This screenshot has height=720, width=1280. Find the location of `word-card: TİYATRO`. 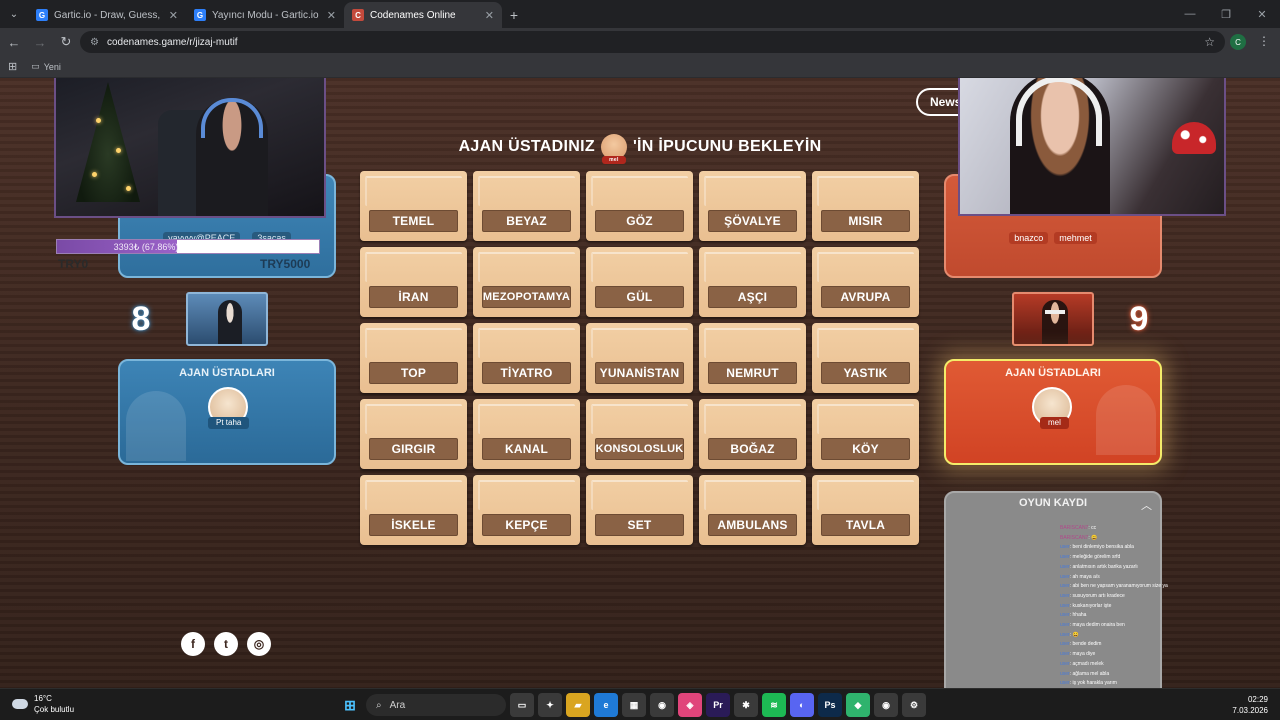

word-card: TİYATRO is located at coordinates (526, 358).